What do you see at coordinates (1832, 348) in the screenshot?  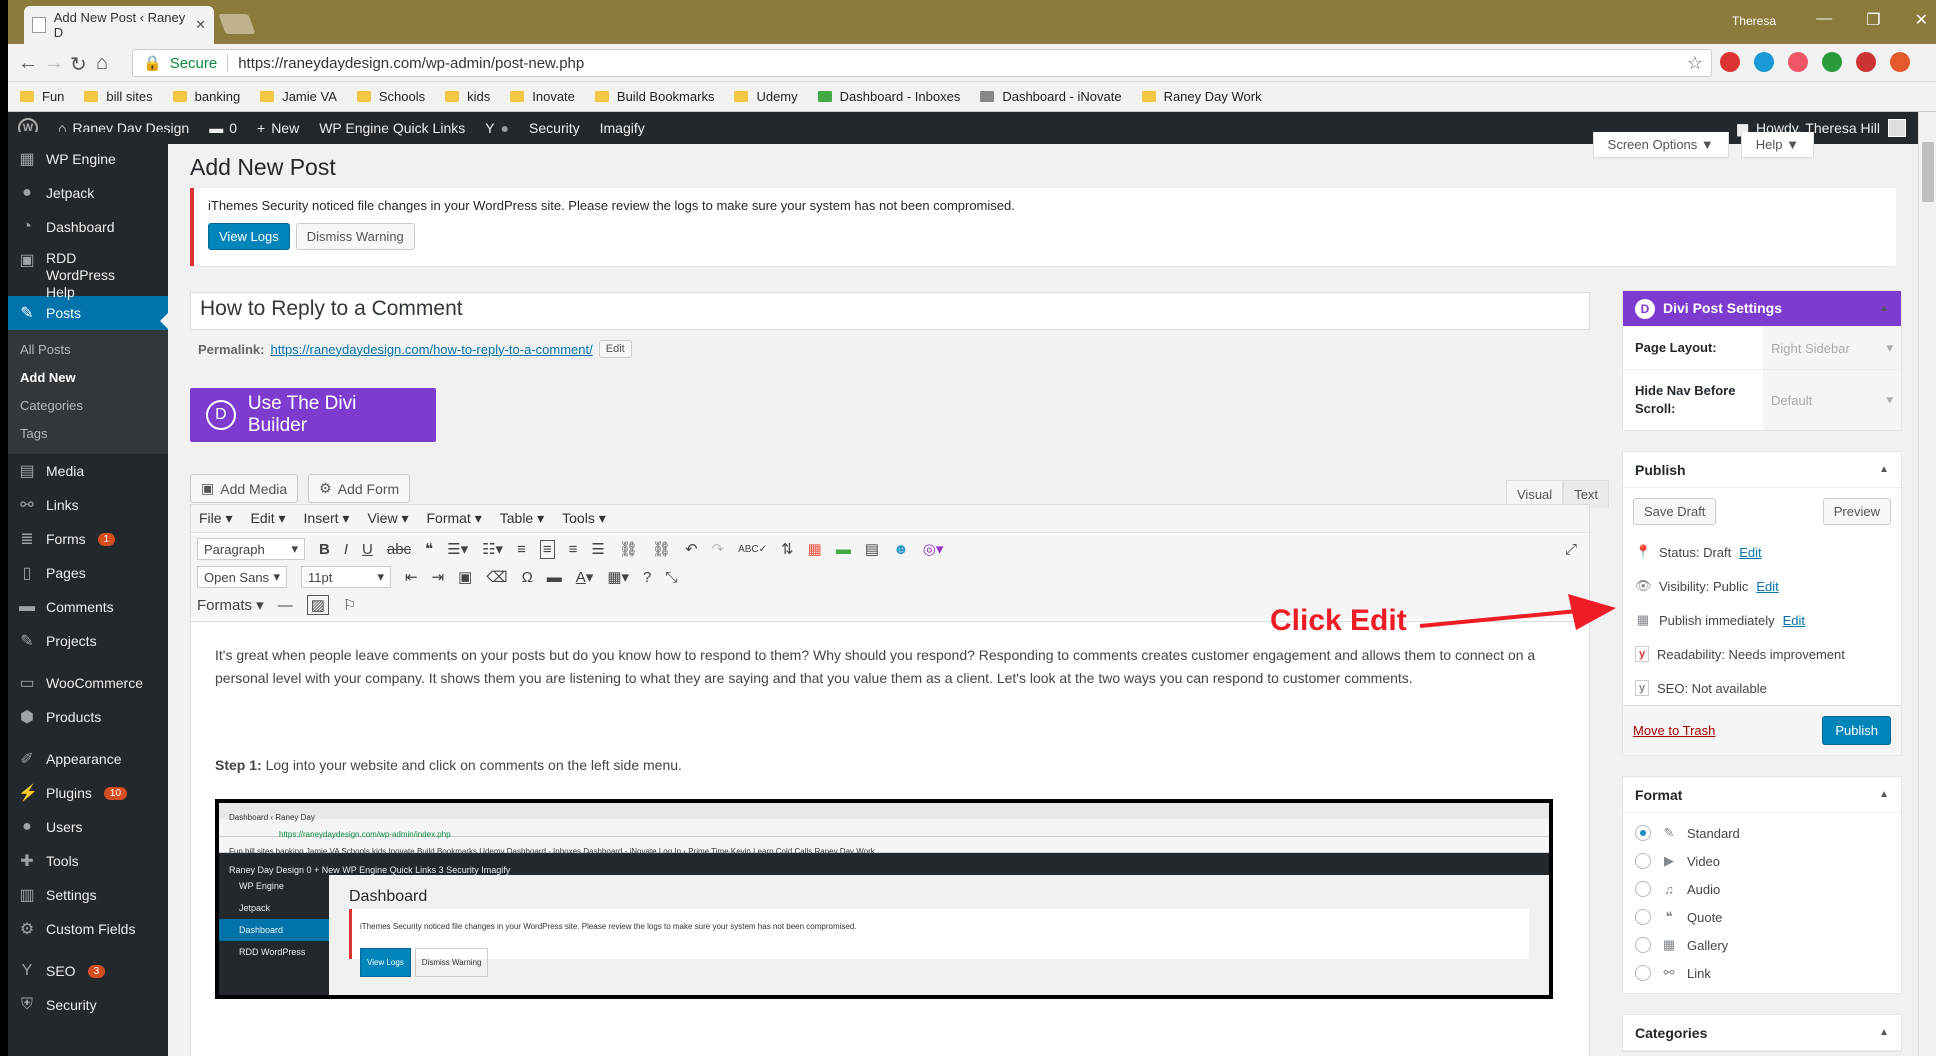 I see `page-layout-select: Right Sidebar ▾` at bounding box center [1832, 348].